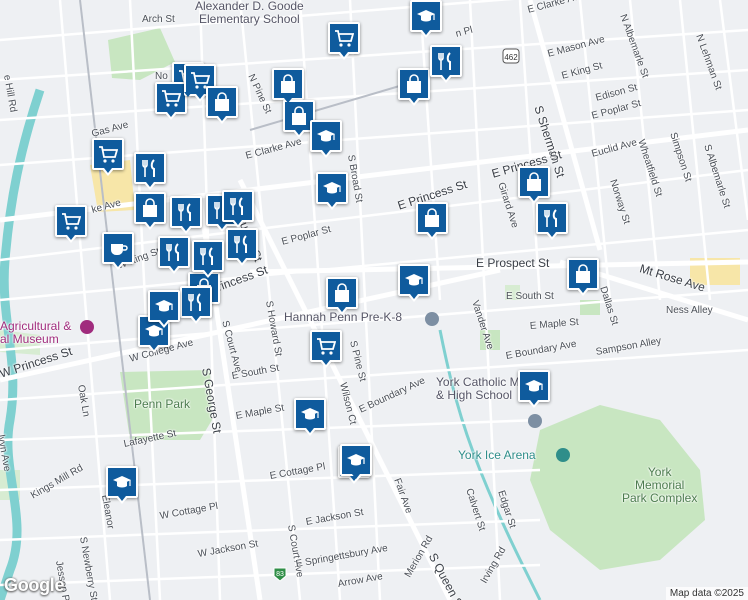  I want to click on svg-text: 83, so click(280, 574).